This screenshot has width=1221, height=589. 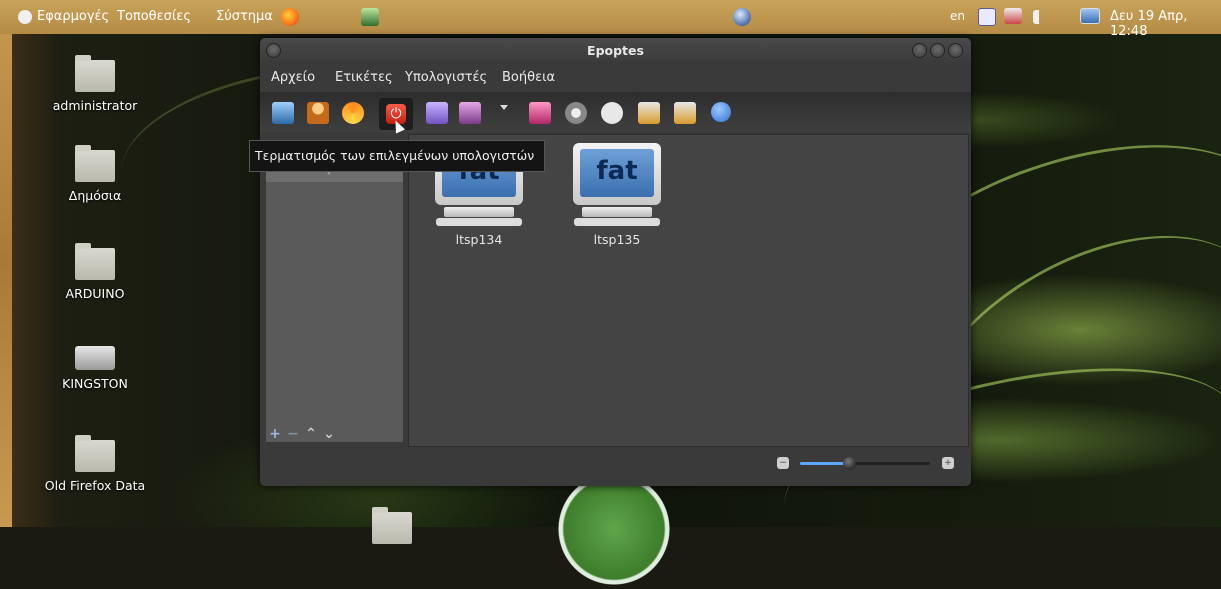 I want to click on close-button, so click(x=955, y=50).